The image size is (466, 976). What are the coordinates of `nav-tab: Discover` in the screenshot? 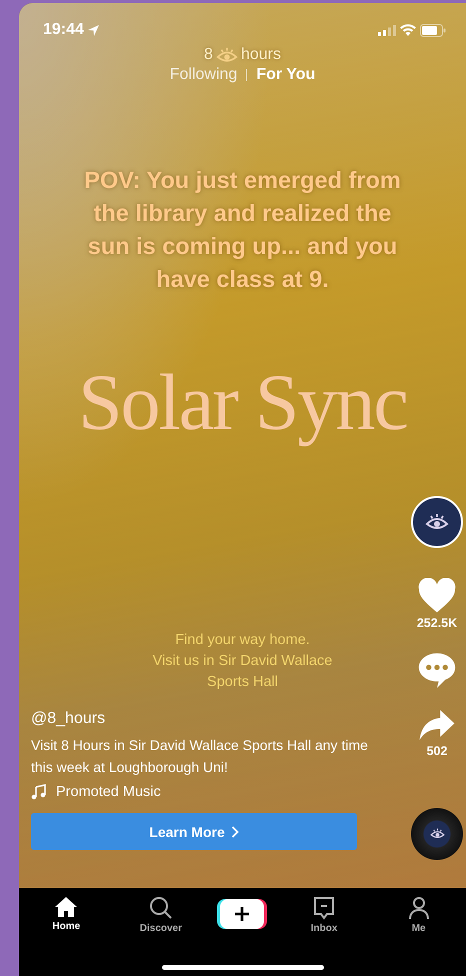 It's located at (161, 915).